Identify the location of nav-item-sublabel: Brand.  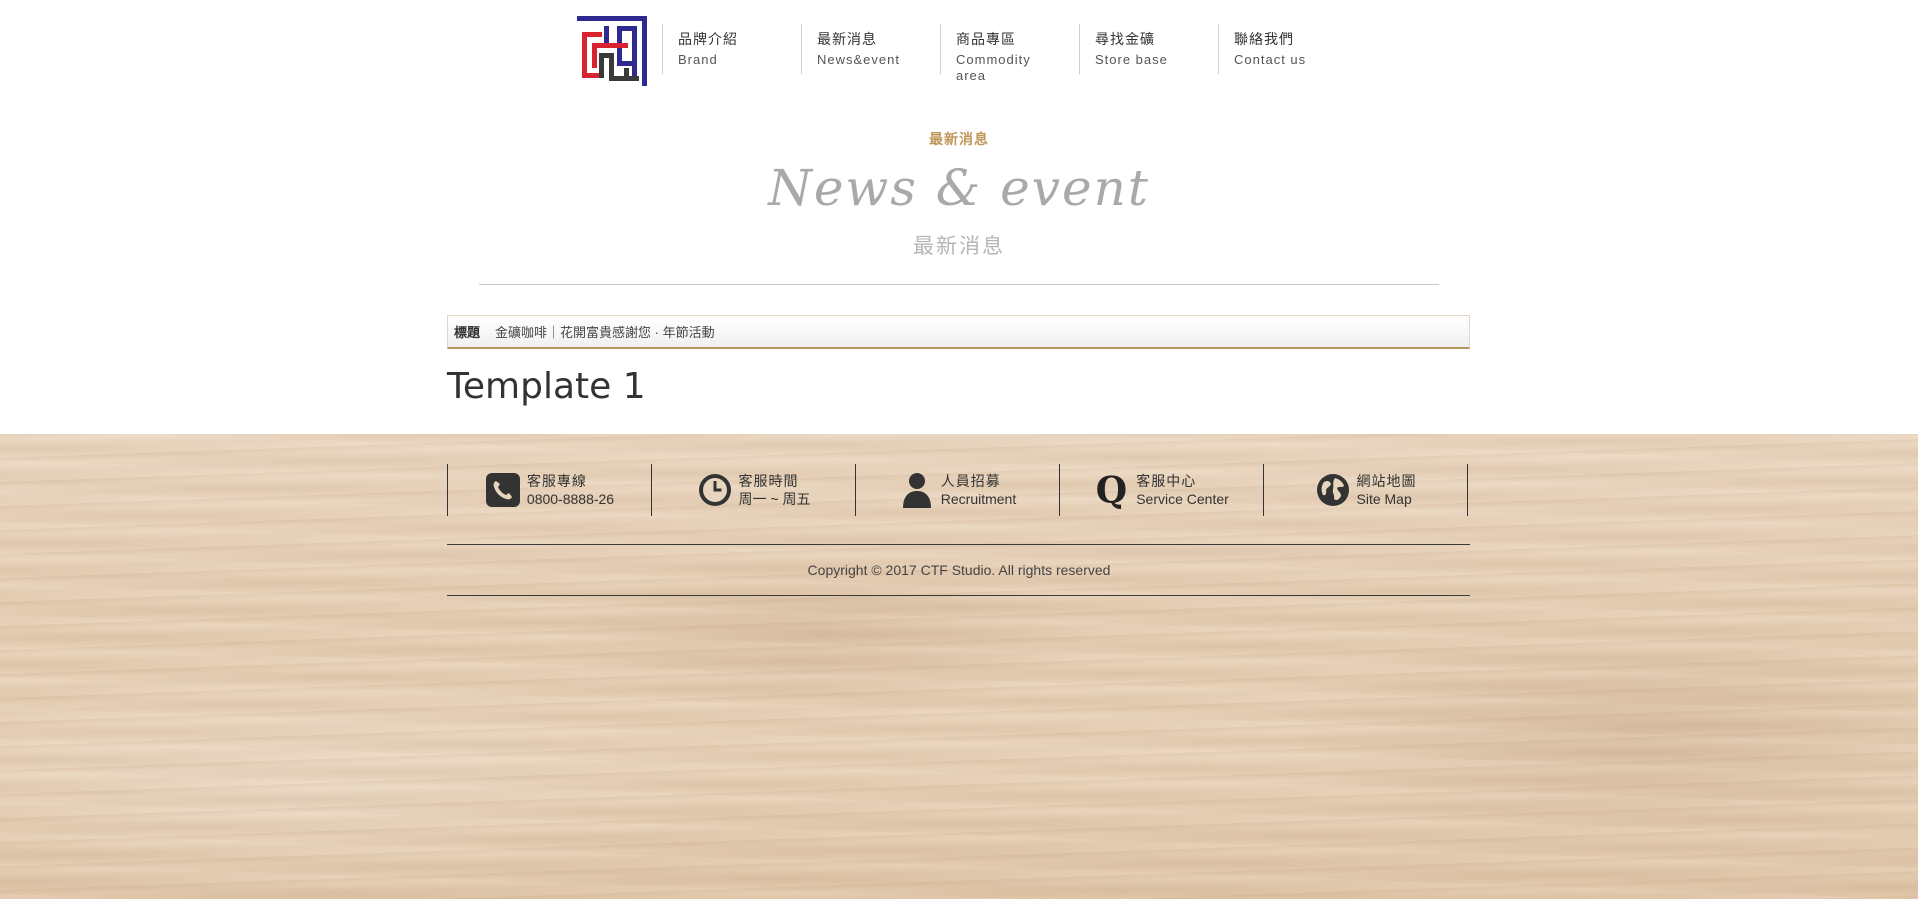
(698, 59).